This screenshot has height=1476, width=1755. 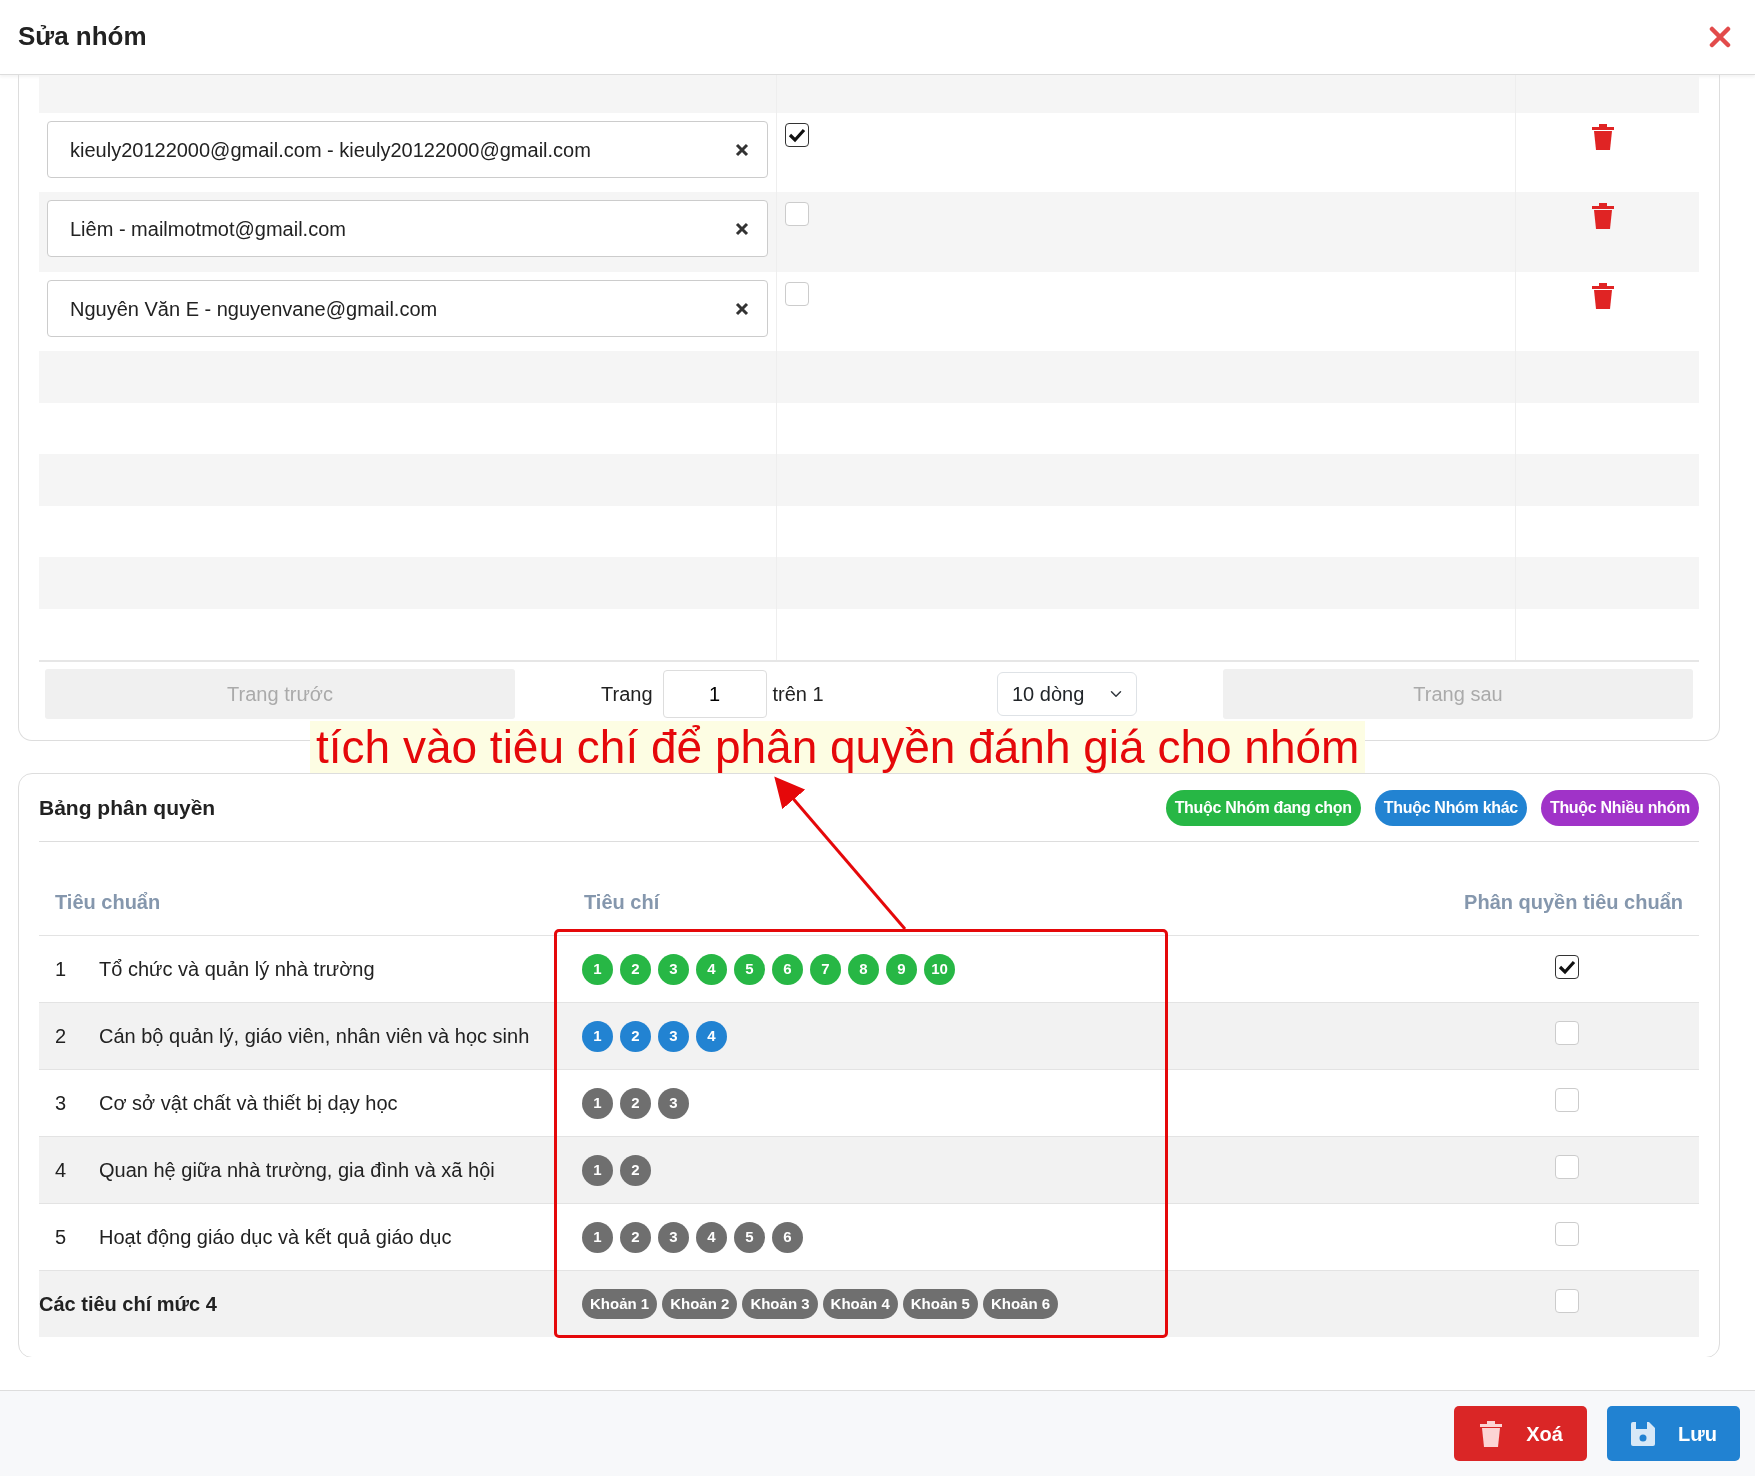 What do you see at coordinates (61, 969) in the screenshot?
I see `row-number: 1` at bounding box center [61, 969].